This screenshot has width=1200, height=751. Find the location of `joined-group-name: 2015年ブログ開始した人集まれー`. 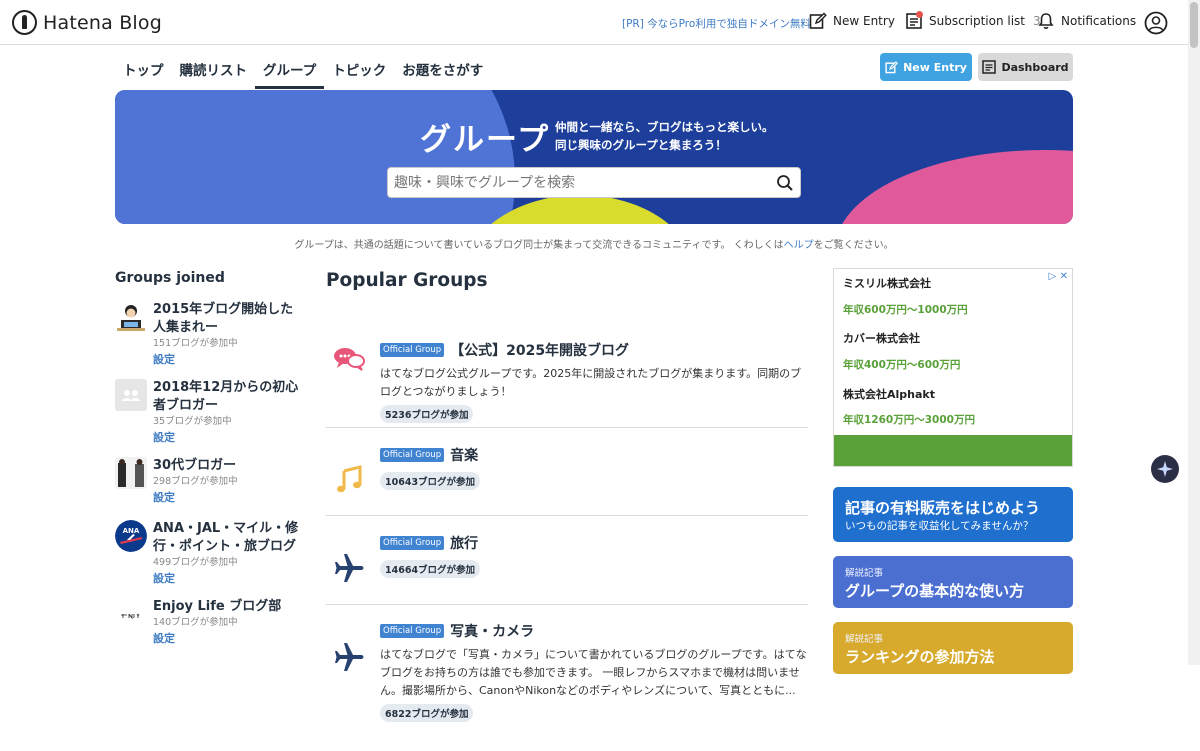

joined-group-name: 2015年ブログ開始した人集まれー is located at coordinates (229, 319).